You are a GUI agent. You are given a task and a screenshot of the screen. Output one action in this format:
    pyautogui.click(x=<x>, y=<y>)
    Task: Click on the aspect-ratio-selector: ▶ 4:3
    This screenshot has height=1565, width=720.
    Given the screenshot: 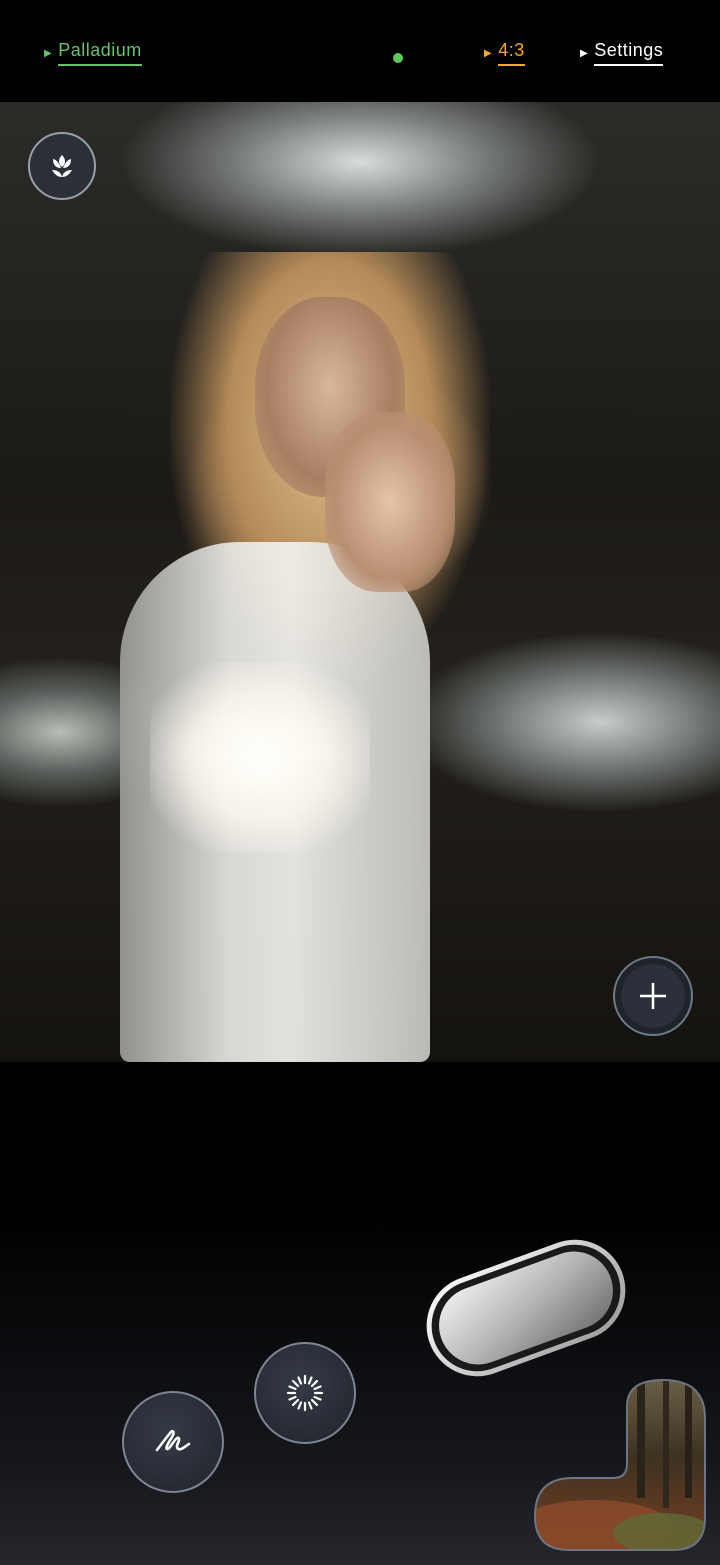 What is the action you would take?
    pyautogui.click(x=504, y=53)
    